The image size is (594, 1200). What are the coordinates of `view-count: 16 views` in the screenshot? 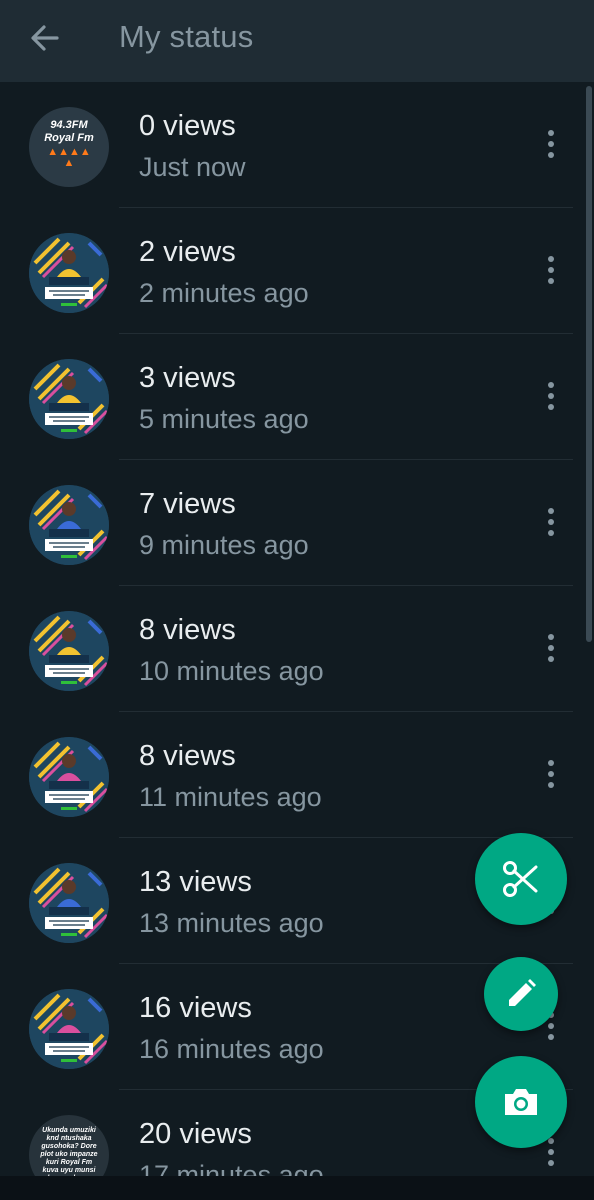 It's located at (195, 1008).